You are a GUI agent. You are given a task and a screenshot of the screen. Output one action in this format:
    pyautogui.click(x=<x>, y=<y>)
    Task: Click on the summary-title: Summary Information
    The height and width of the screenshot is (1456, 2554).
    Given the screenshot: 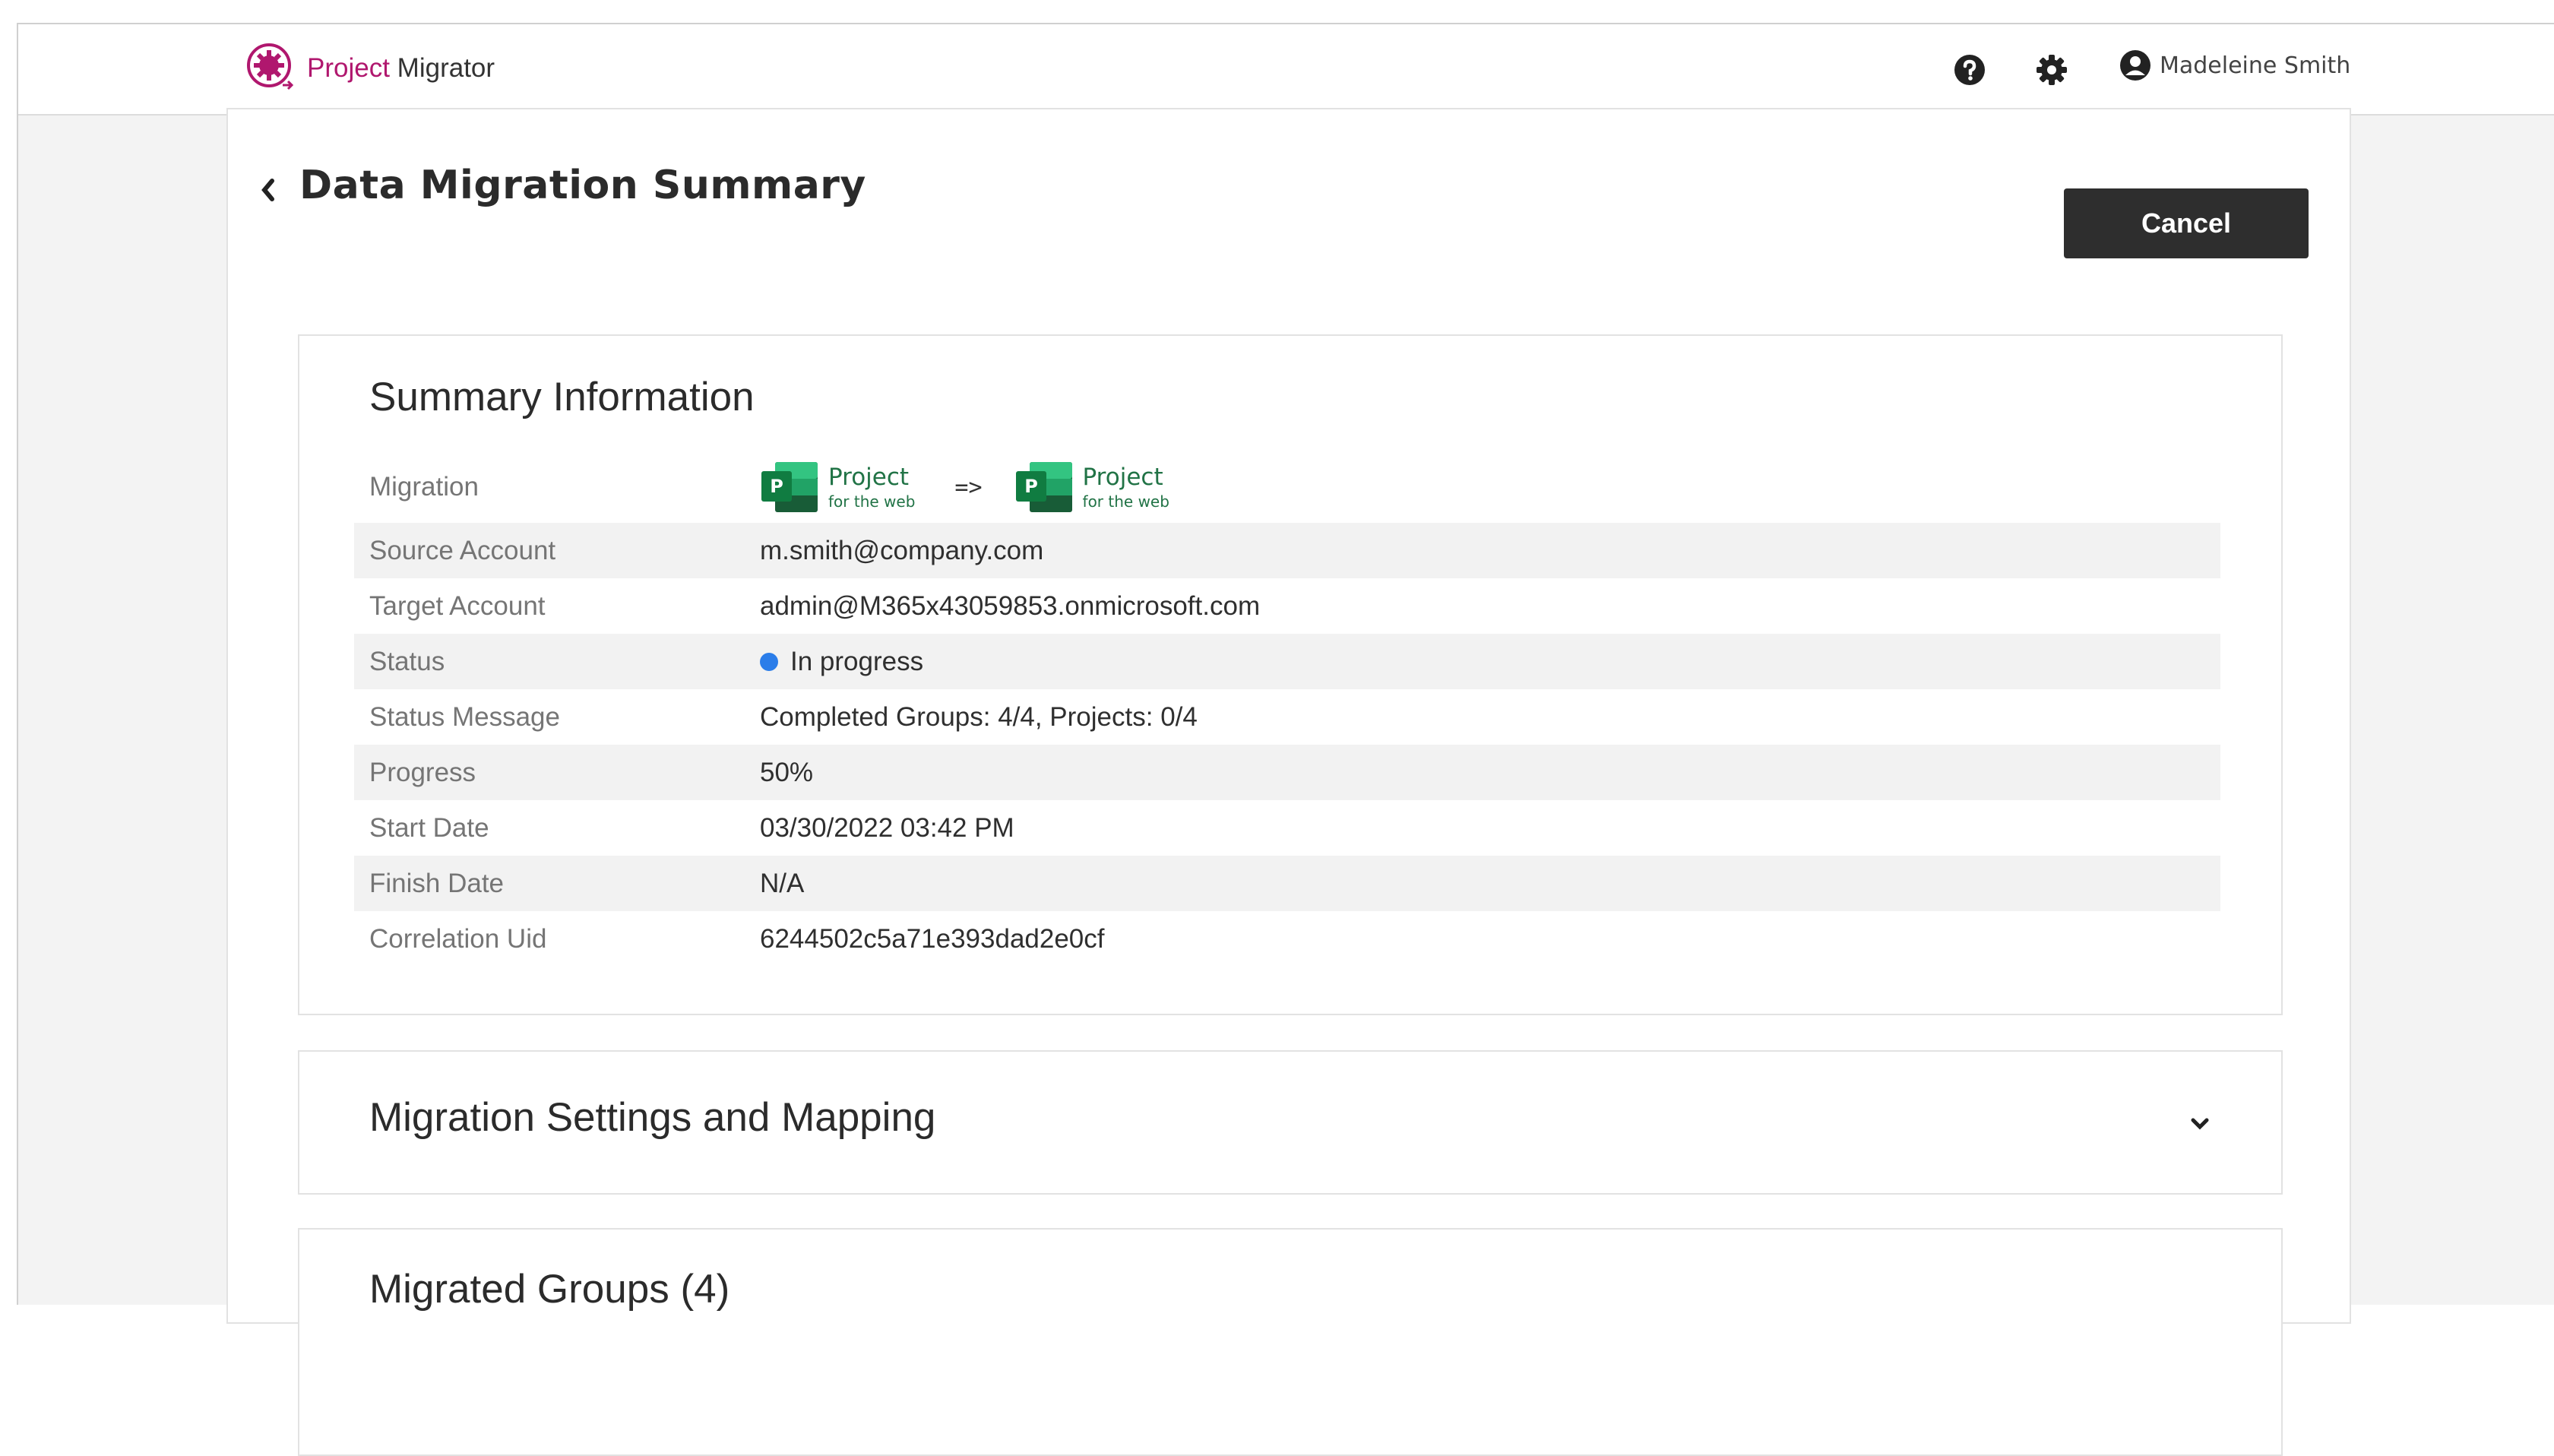 What is the action you would take?
    pyautogui.click(x=562, y=397)
    